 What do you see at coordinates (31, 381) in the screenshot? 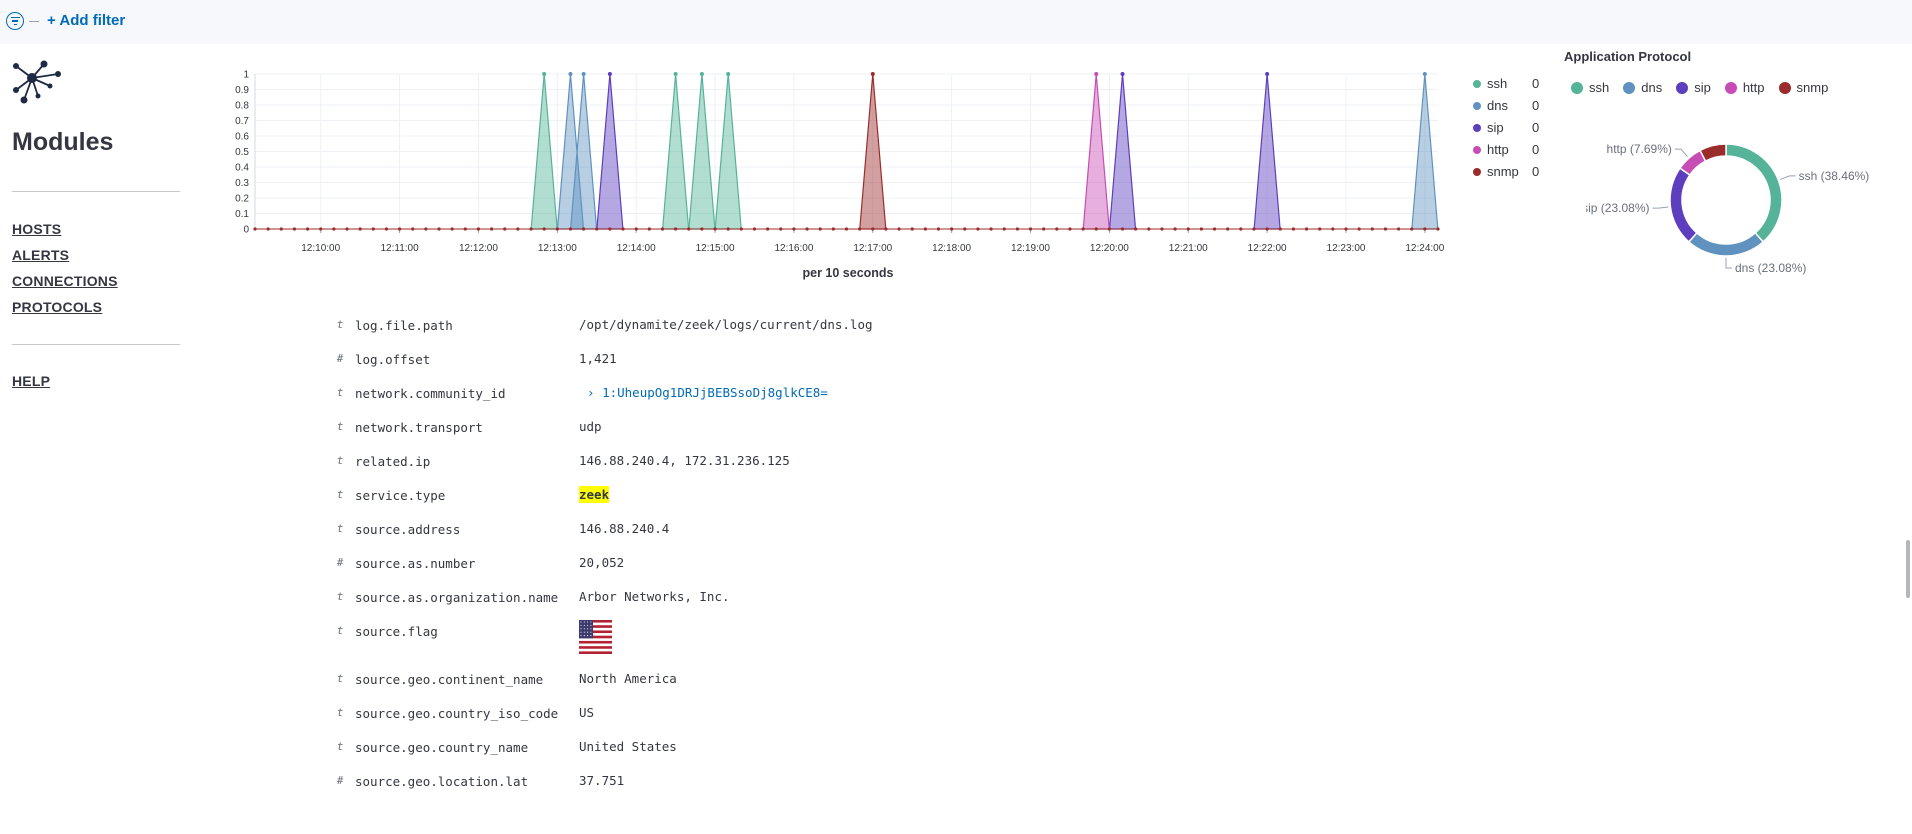
I see `nav-link-help: HELP` at bounding box center [31, 381].